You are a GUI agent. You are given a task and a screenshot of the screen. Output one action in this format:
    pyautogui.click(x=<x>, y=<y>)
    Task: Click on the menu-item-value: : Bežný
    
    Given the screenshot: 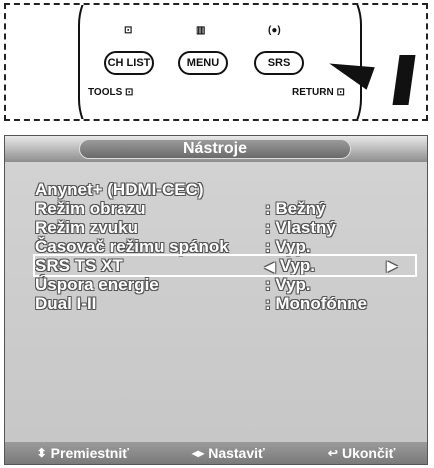 What is the action you would take?
    pyautogui.click(x=295, y=208)
    